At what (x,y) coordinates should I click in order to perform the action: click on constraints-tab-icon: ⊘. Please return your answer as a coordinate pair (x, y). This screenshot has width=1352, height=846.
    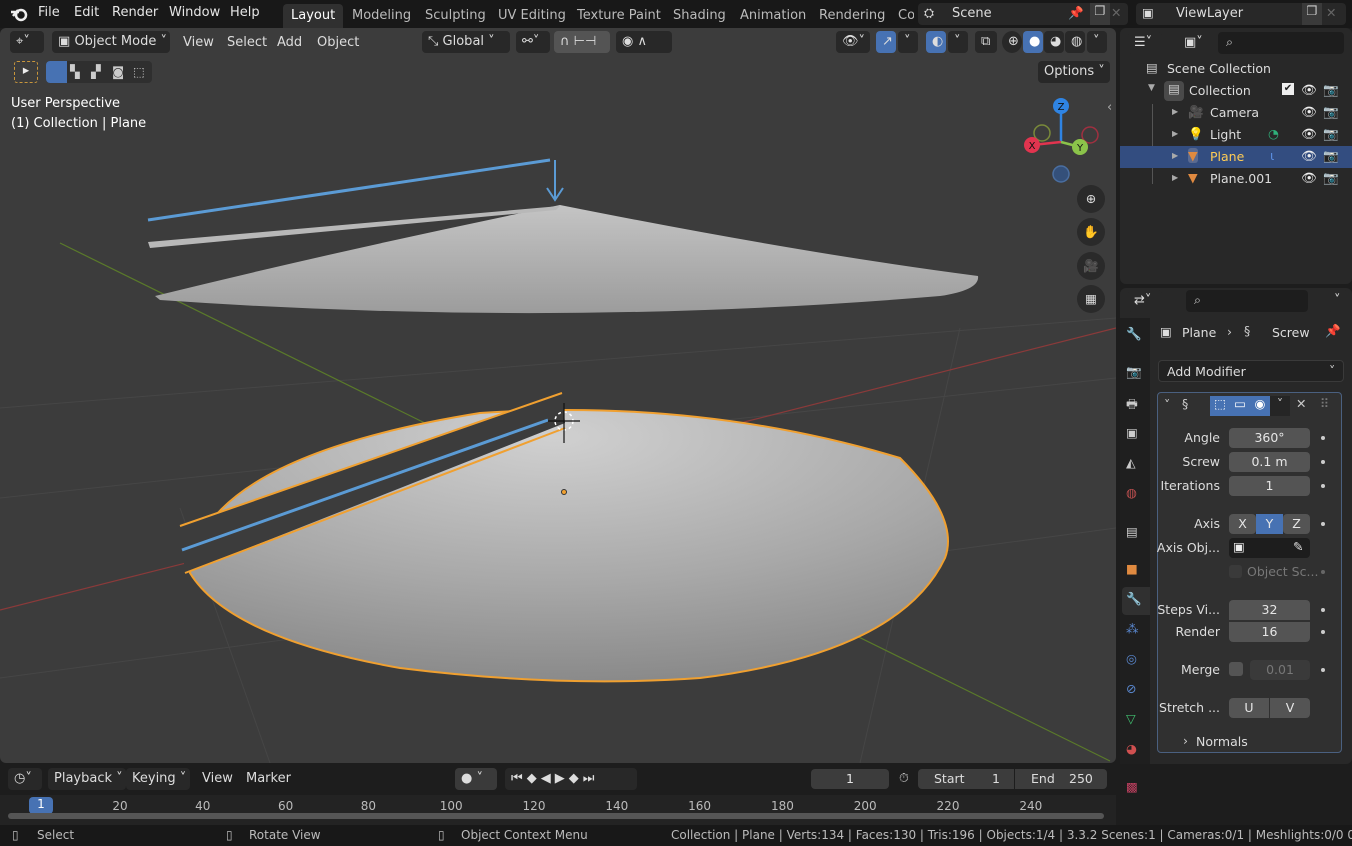
    Looking at the image, I should click on (1135, 690).